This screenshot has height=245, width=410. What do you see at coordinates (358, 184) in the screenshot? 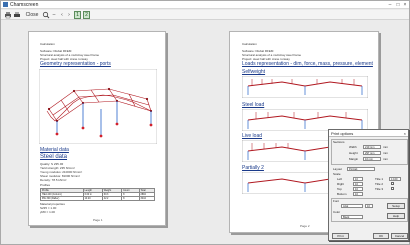
I see `right-input: 10` at bounding box center [358, 184].